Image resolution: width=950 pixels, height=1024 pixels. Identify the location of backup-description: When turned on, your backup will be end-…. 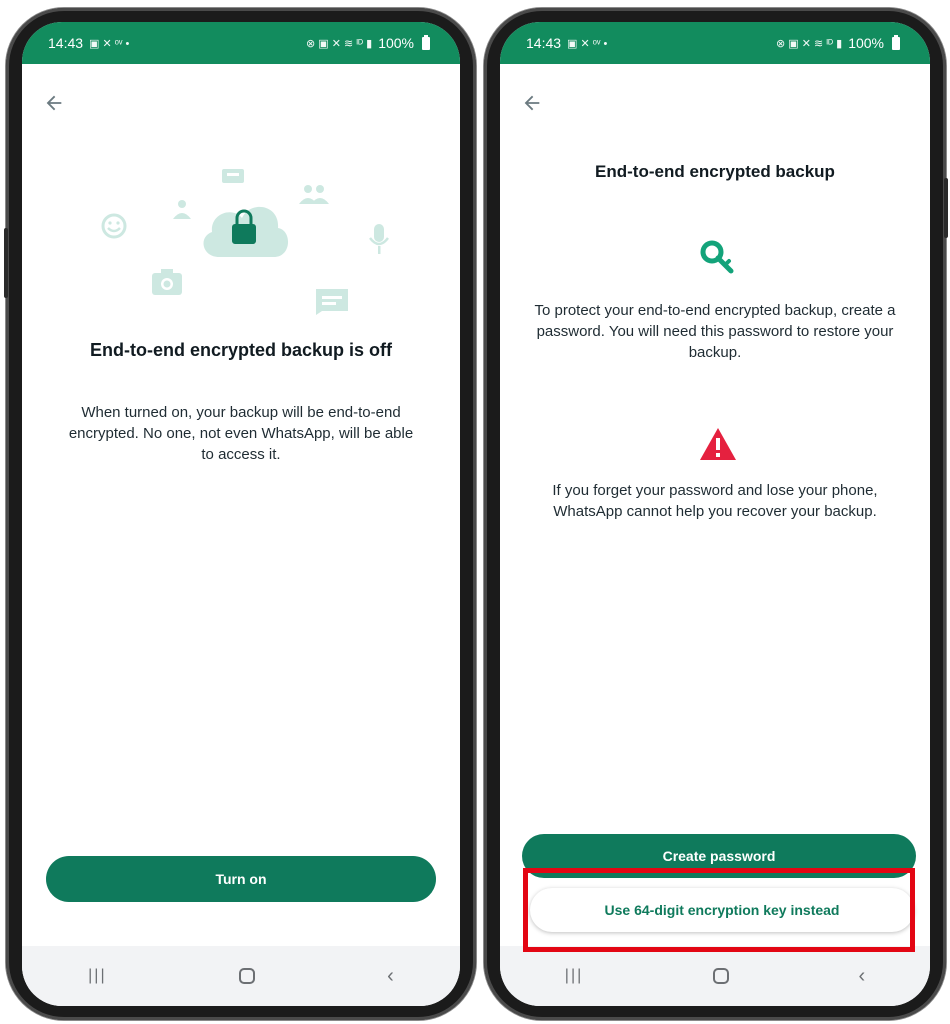
(241, 433).